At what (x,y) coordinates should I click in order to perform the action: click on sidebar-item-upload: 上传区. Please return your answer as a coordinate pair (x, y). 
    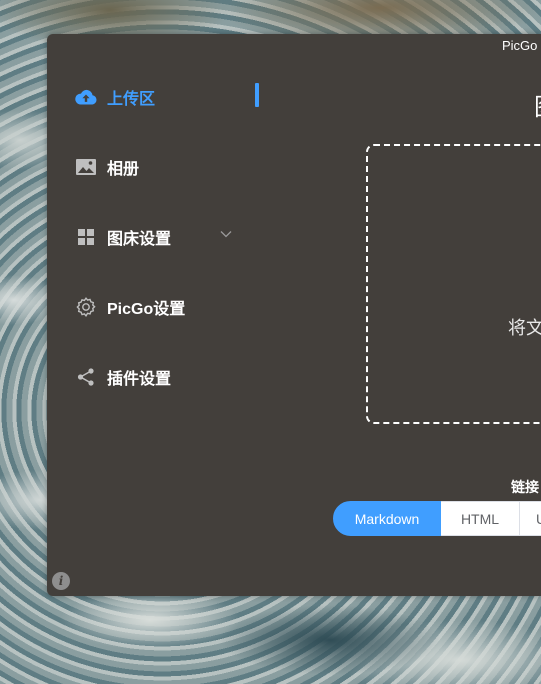
    Looking at the image, I should click on (115, 97).